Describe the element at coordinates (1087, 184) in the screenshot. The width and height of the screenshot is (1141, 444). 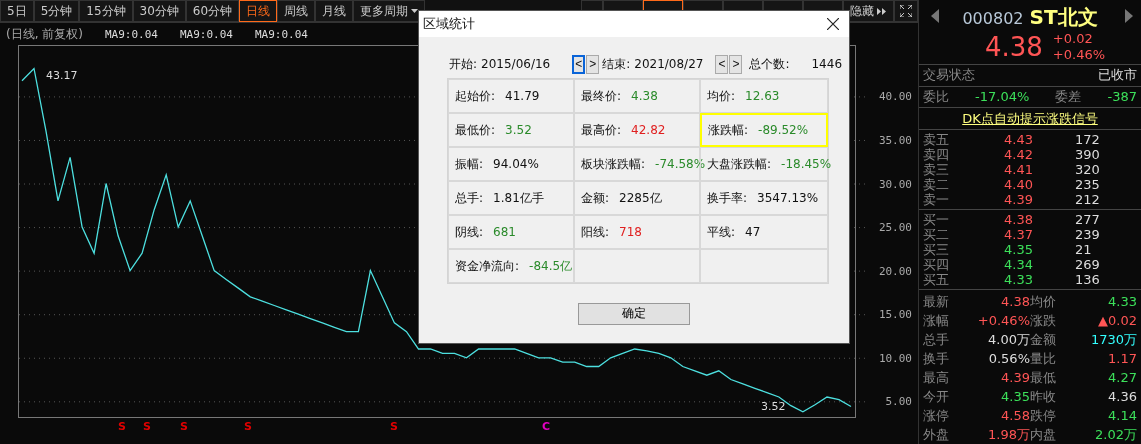
I see `order-volume: 235` at that location.